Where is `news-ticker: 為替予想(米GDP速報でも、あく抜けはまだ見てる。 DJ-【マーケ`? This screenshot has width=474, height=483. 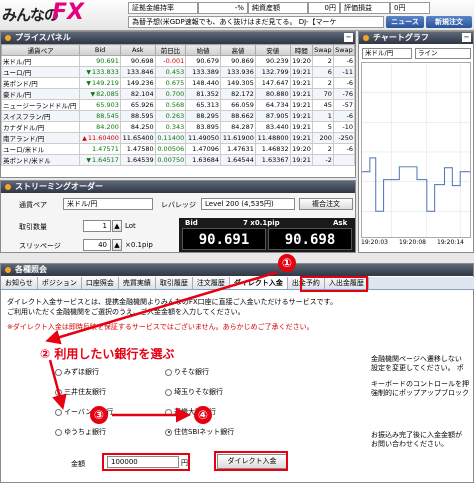 news-ticker: 為替予想(米GDP速報でも、あく抜けはまだ見てる。 DJ-【マーケ is located at coordinates (256, 22).